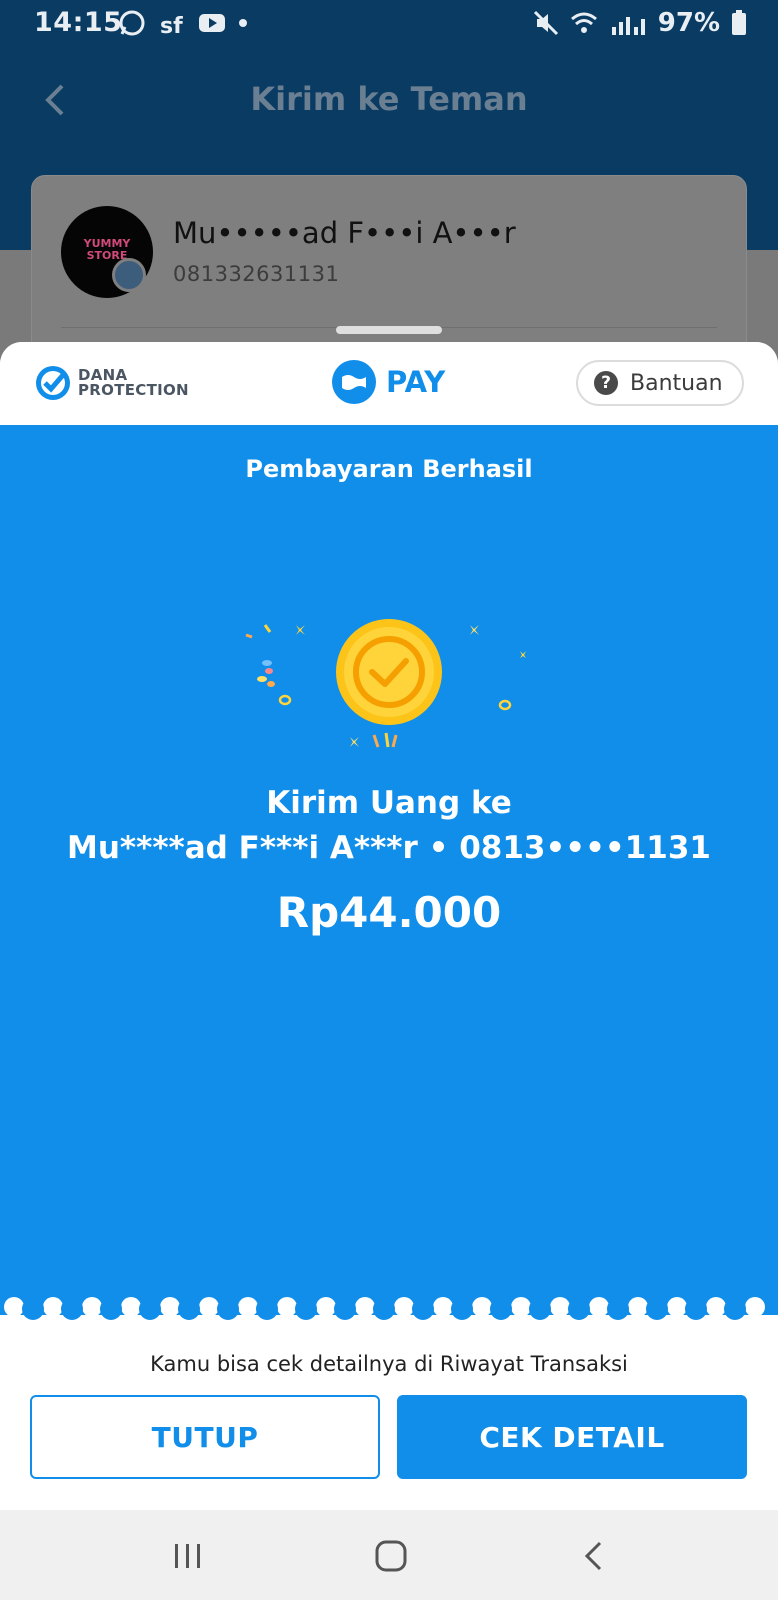  Describe the element at coordinates (583, 22) in the screenshot. I see `wifi-icon` at that location.